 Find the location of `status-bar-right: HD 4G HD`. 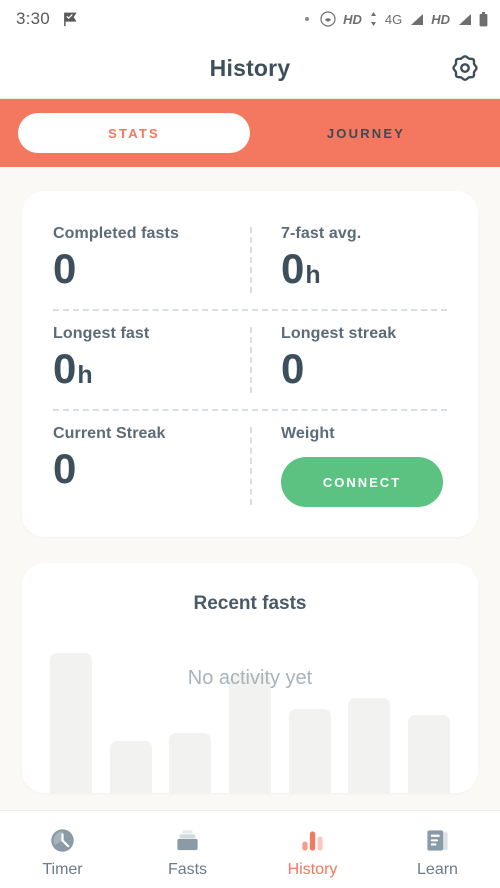

status-bar-right: HD 4G HD is located at coordinates (396, 19).